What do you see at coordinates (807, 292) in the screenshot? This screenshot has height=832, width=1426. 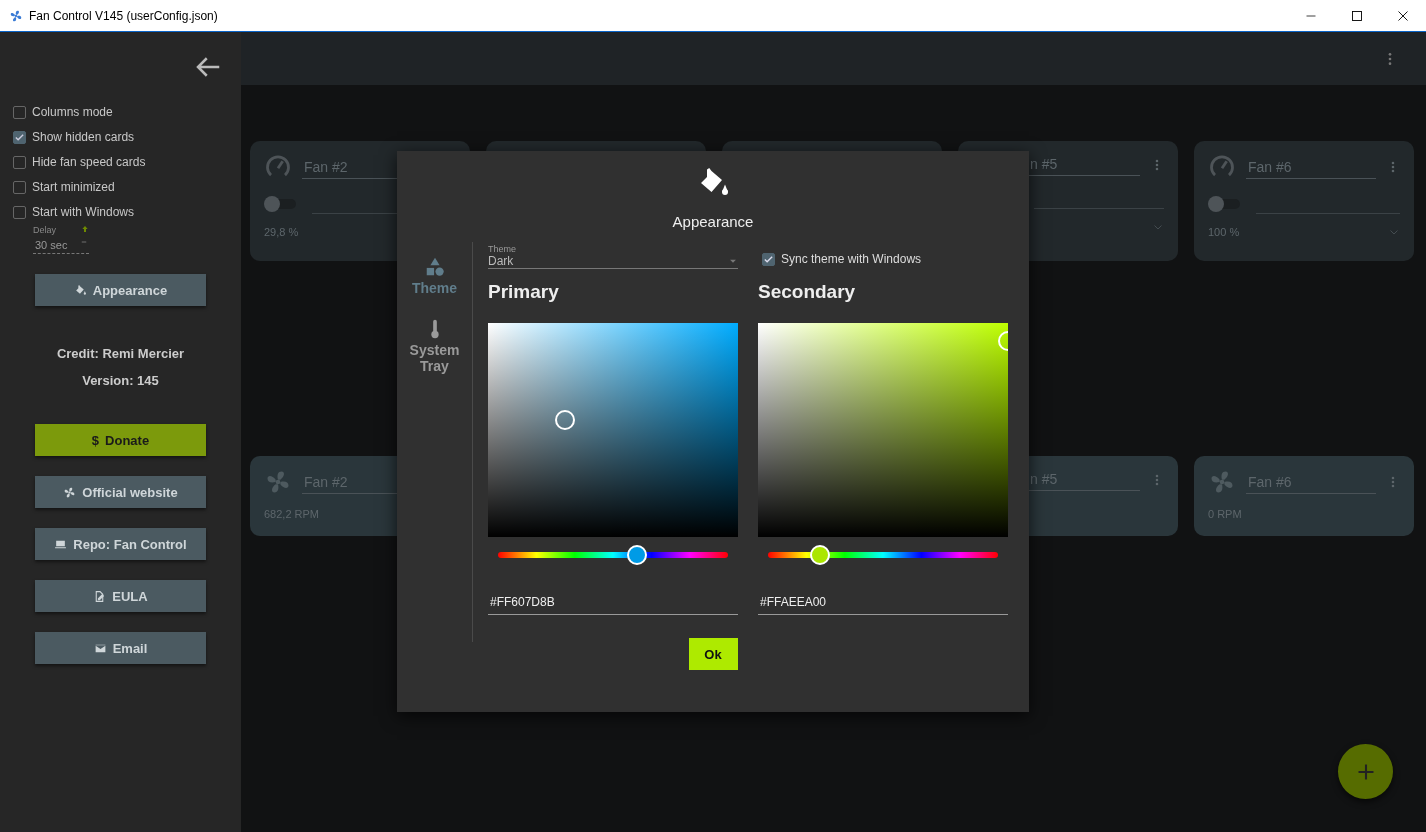 I see `section-heading: Secondary` at bounding box center [807, 292].